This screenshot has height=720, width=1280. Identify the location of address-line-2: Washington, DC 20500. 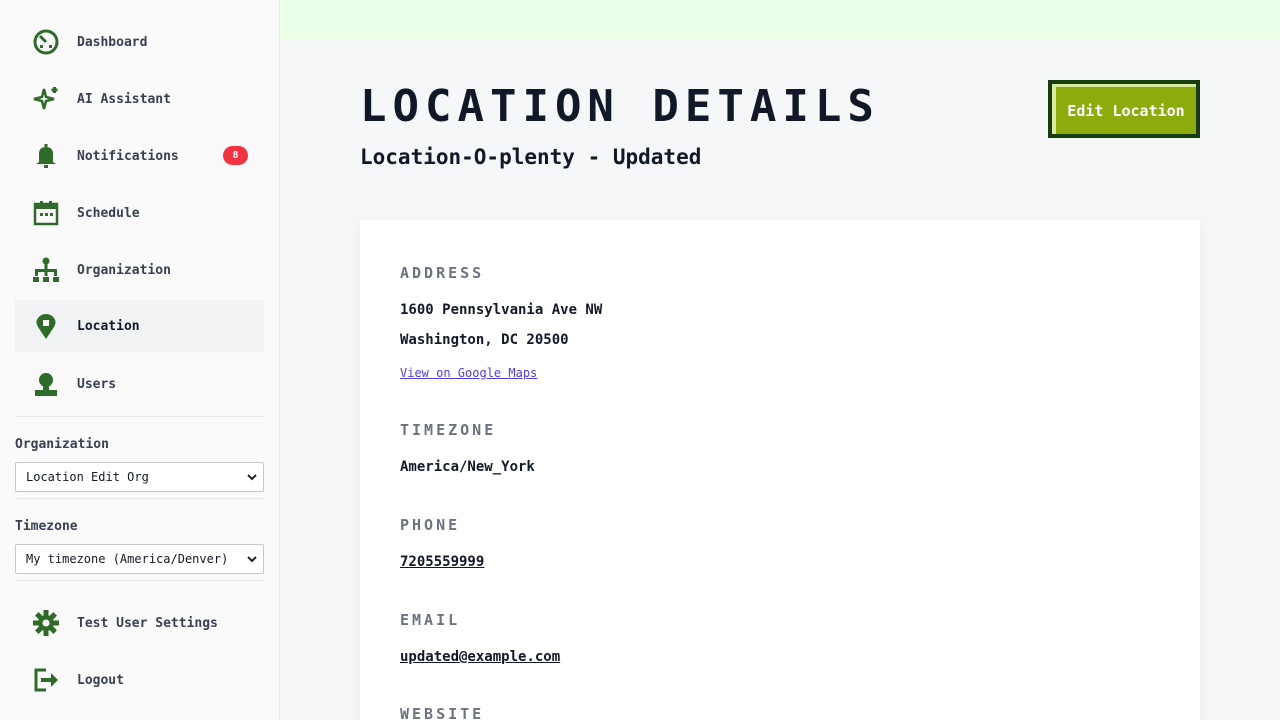
(484, 340).